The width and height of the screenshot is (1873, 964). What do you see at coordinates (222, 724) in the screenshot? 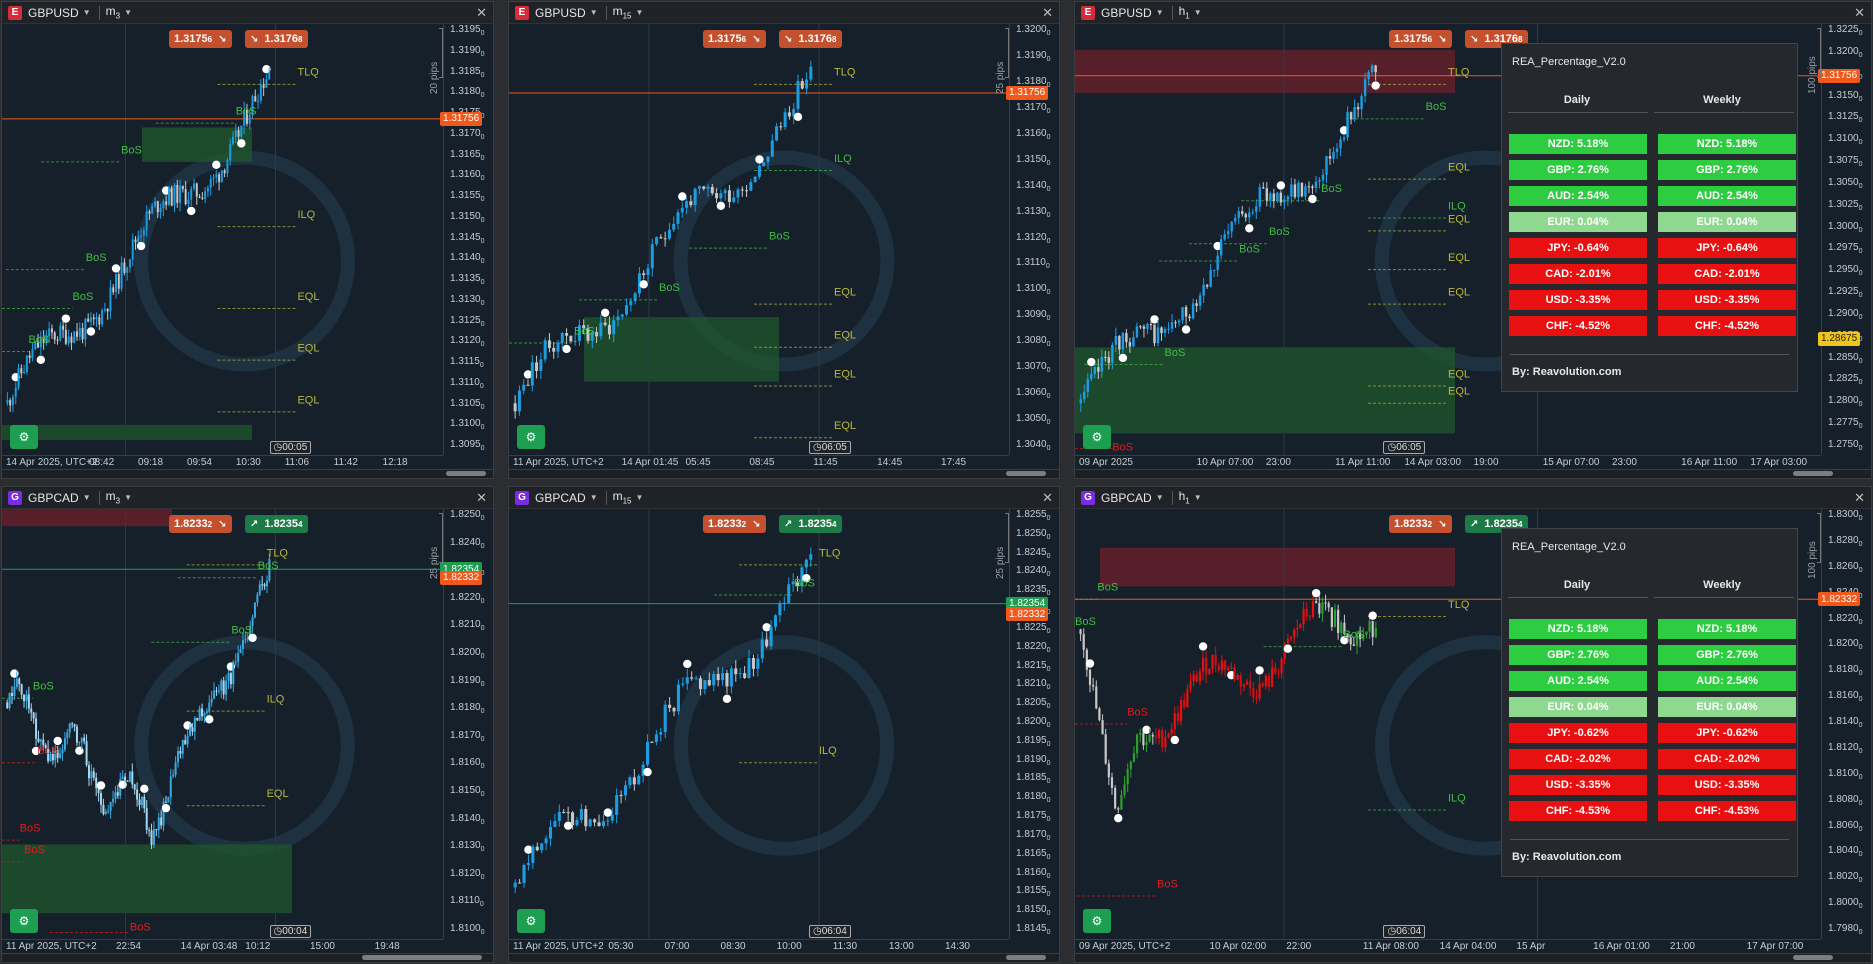
I see `price-chart: TLQBoSBoSILQBoSBoSEQLBoSBoSBoS` at bounding box center [222, 724].